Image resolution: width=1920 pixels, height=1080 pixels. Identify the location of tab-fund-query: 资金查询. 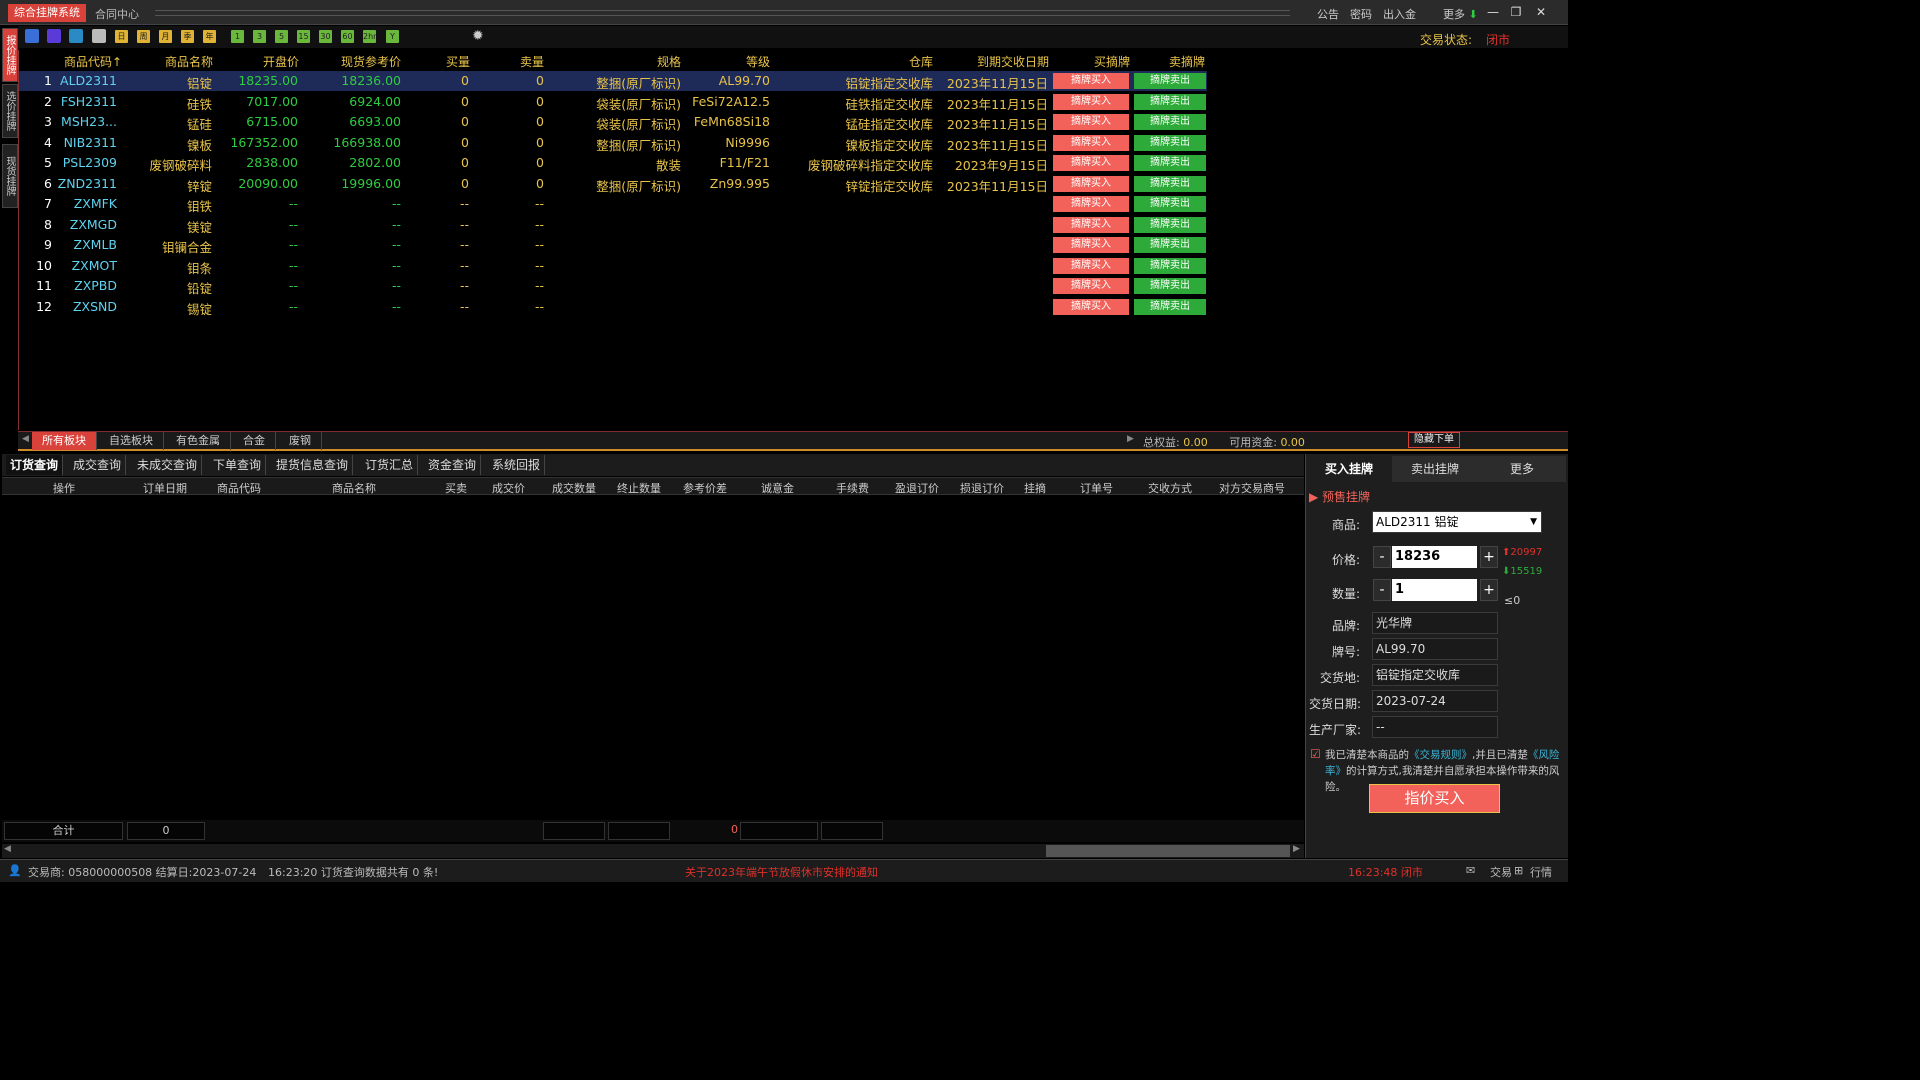
(453, 465).